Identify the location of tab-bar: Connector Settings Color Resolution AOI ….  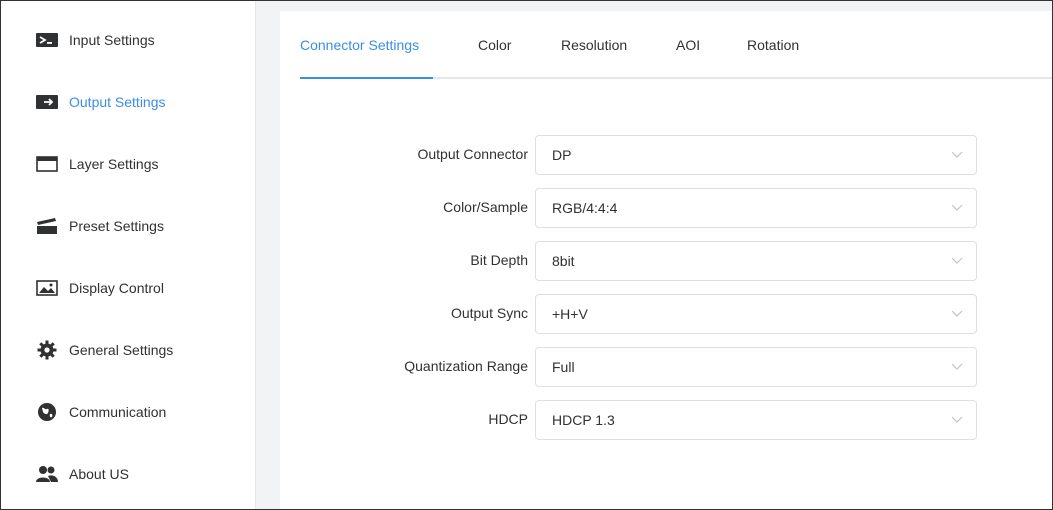
(676, 52).